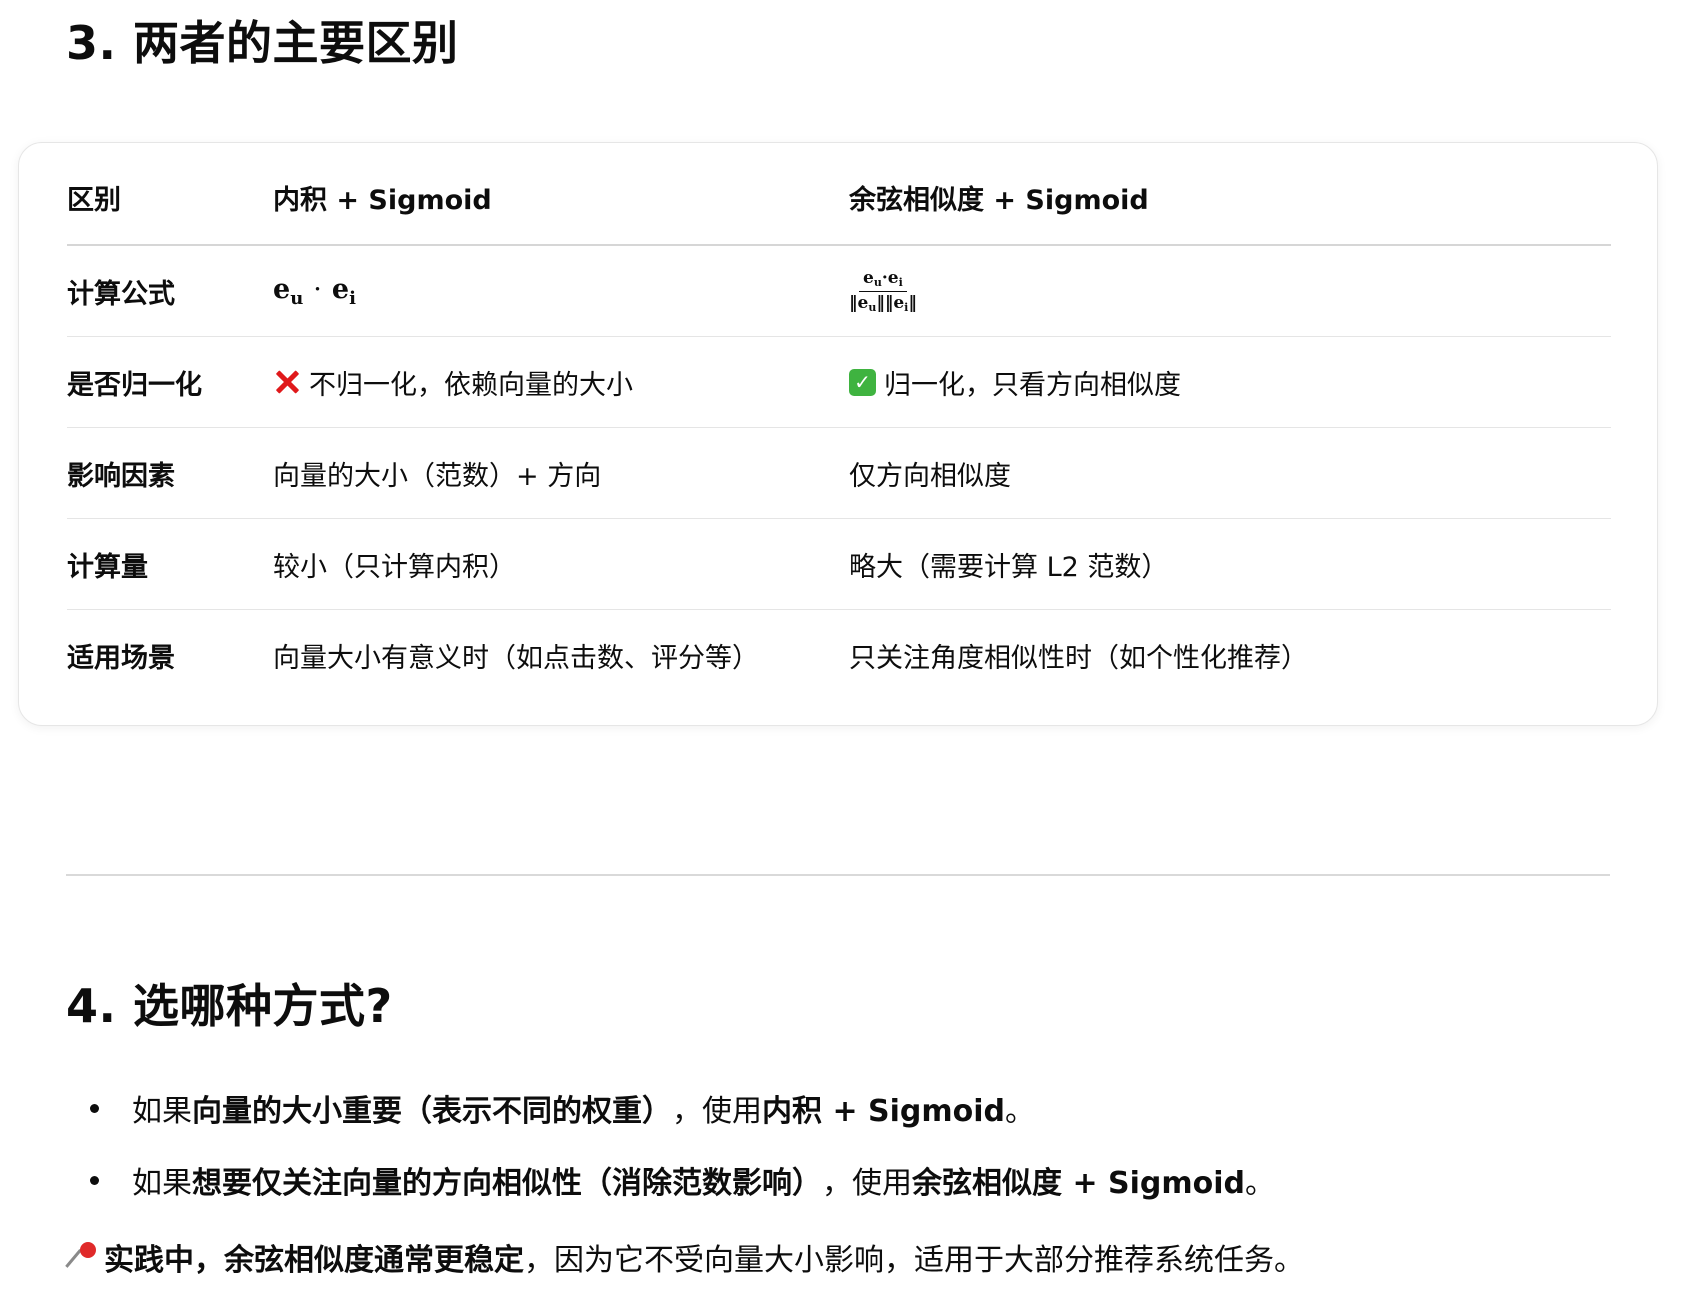 This screenshot has width=1684, height=1292. Describe the element at coordinates (262, 43) in the screenshot. I see `section-3-title: 3. 两者的主要区别` at that location.